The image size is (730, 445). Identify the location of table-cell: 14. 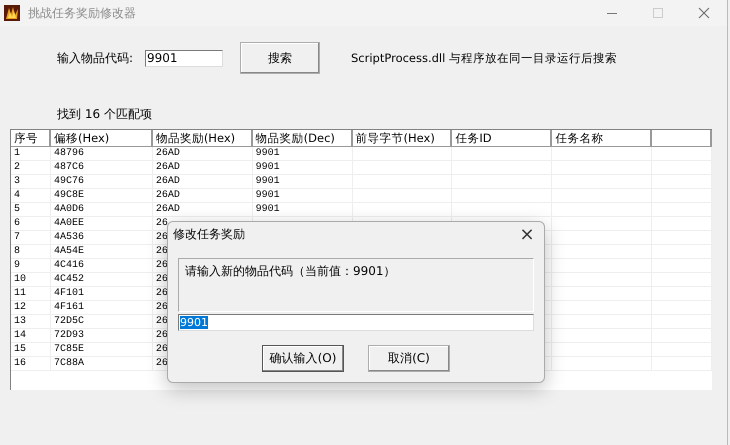
(31, 335).